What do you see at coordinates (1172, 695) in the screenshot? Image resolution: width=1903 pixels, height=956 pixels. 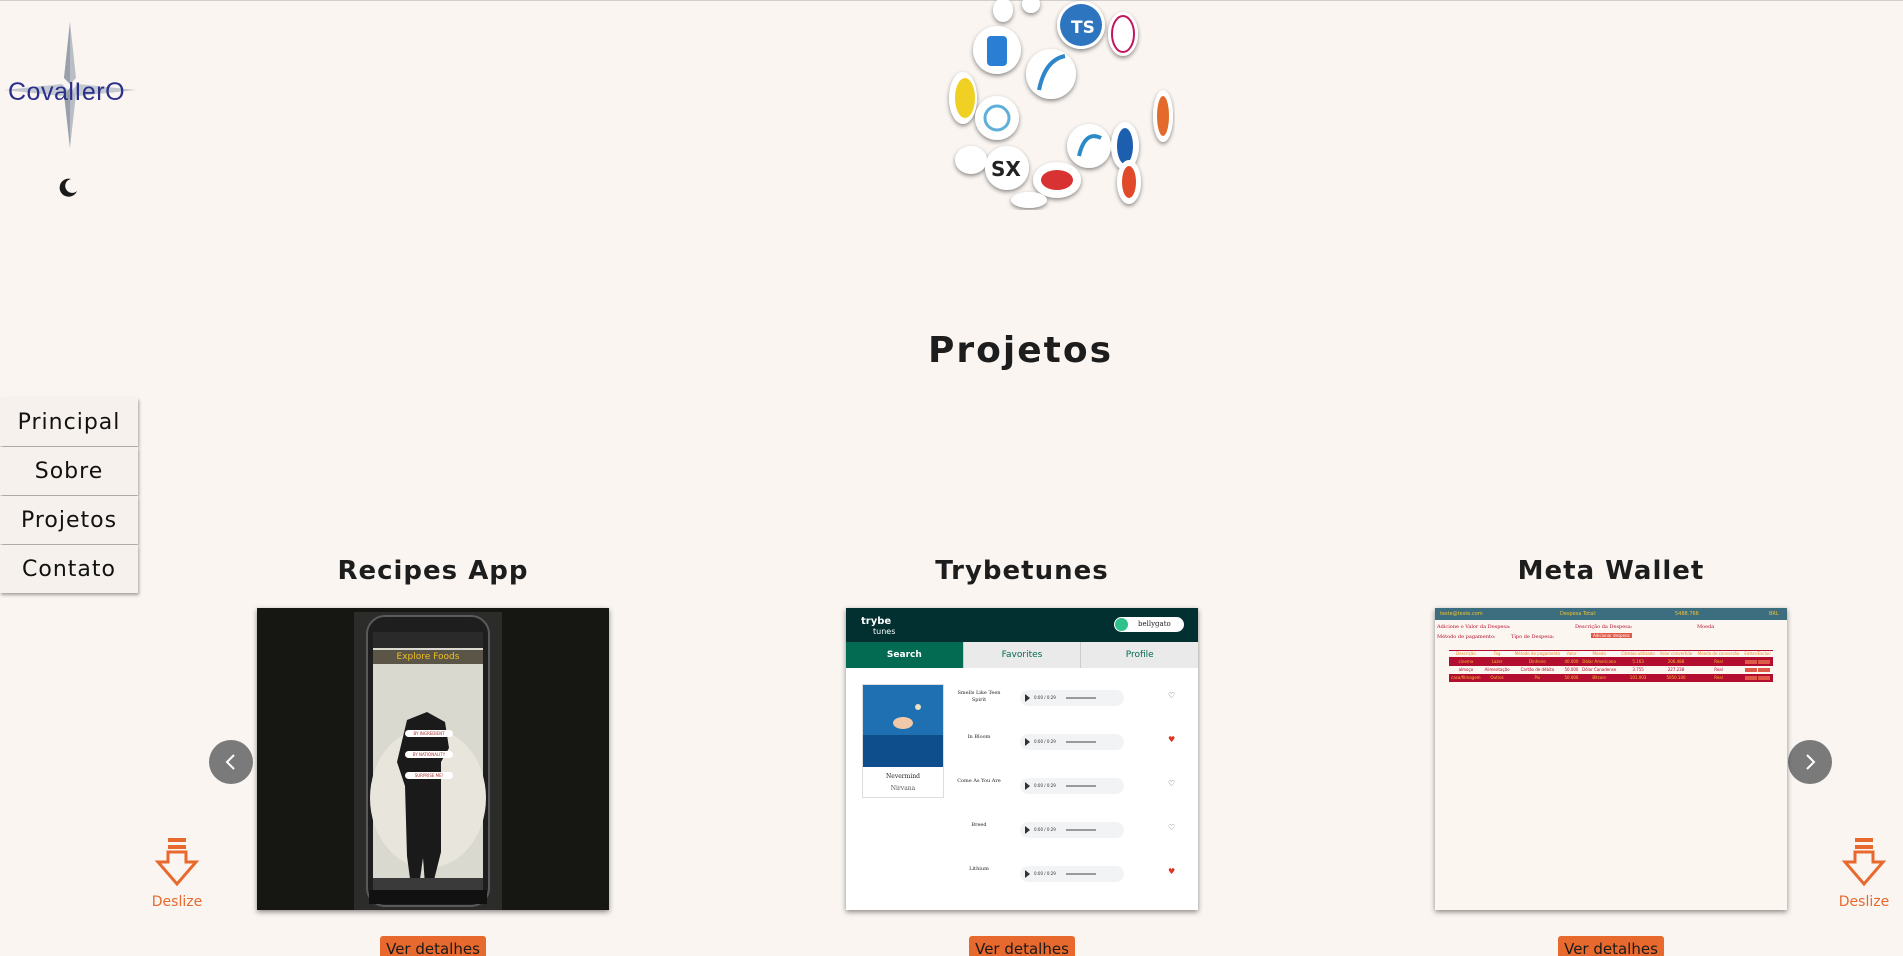 I see `favorite-heart-icon: ♡` at bounding box center [1172, 695].